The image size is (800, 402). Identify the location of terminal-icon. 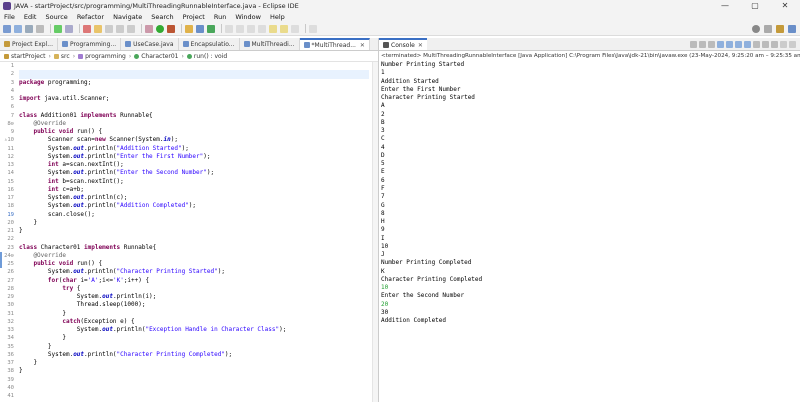
(58, 28).